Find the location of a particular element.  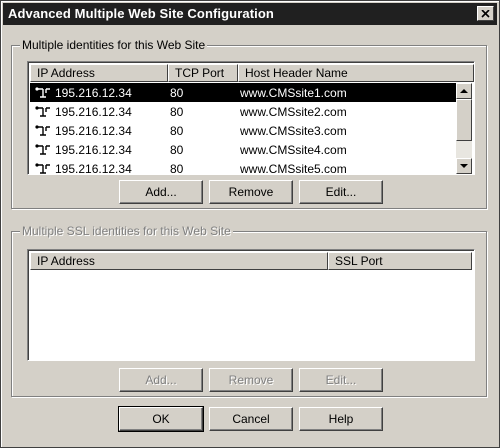

table-row: 195.216.12.34 80 www.CMSsite4.com is located at coordinates (243, 149).